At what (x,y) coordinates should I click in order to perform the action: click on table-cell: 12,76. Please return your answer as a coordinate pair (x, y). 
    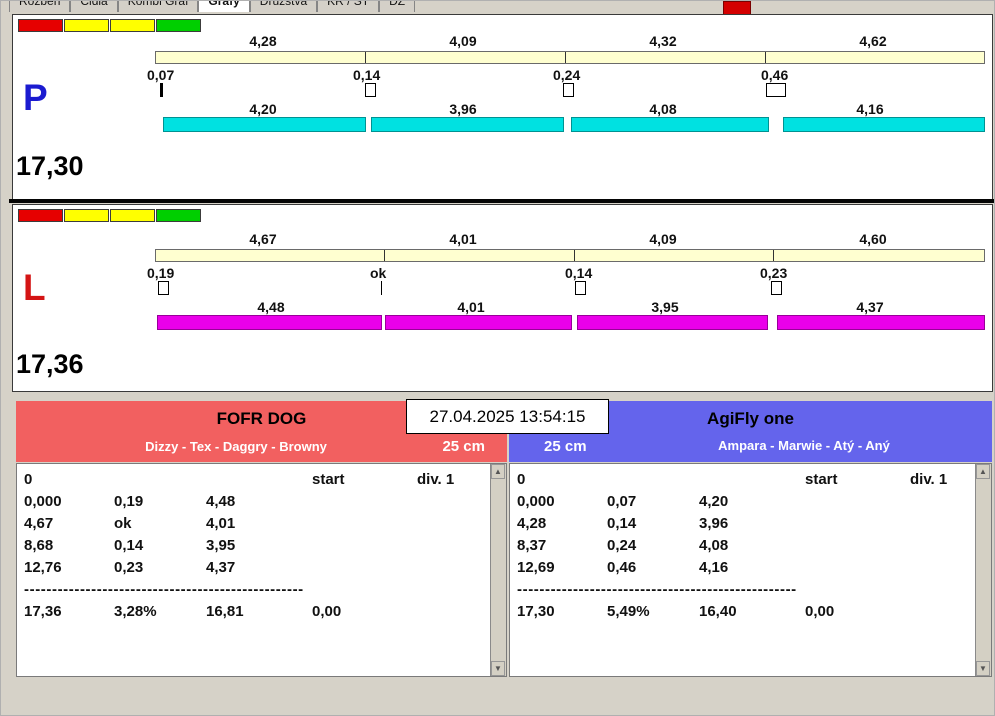
    Looking at the image, I should click on (43, 567).